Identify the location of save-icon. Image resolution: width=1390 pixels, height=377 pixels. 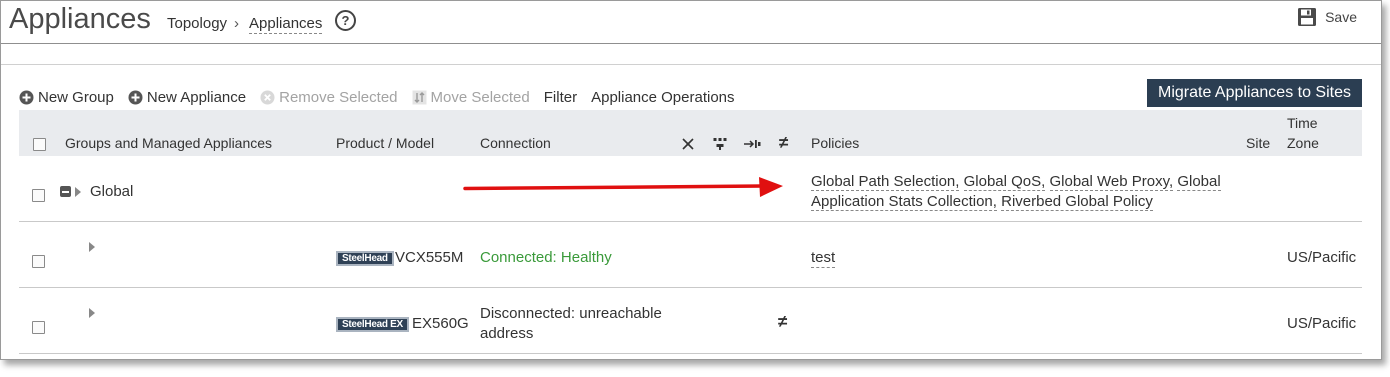
(1307, 17).